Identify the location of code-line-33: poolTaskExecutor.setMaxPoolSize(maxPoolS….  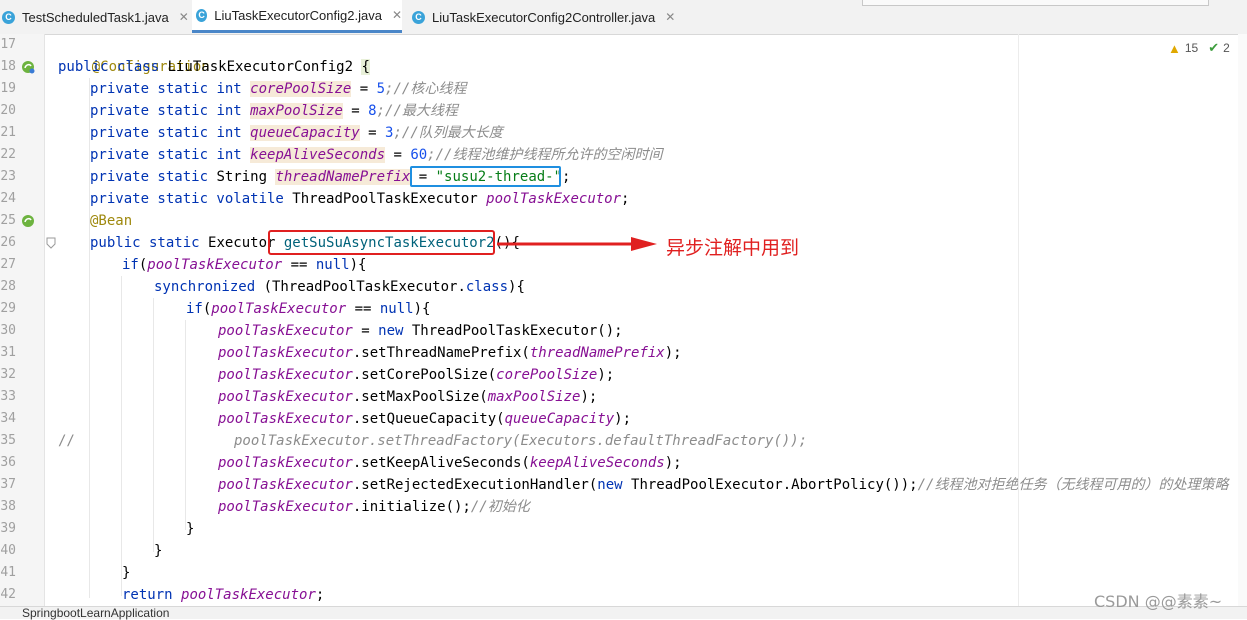
(408, 397).